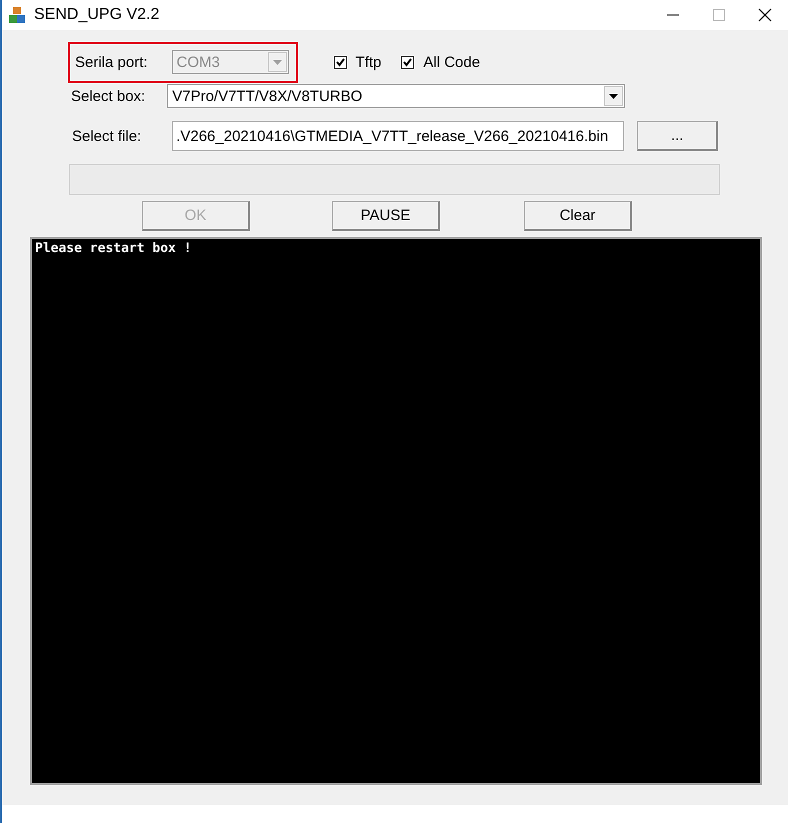 This screenshot has width=788, height=823. What do you see at coordinates (386, 216) in the screenshot?
I see `action-button: PAUSE` at bounding box center [386, 216].